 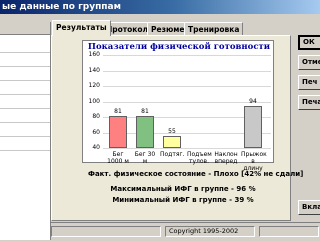 I want to click on y-tick-label: 160, so click(x=94, y=54).